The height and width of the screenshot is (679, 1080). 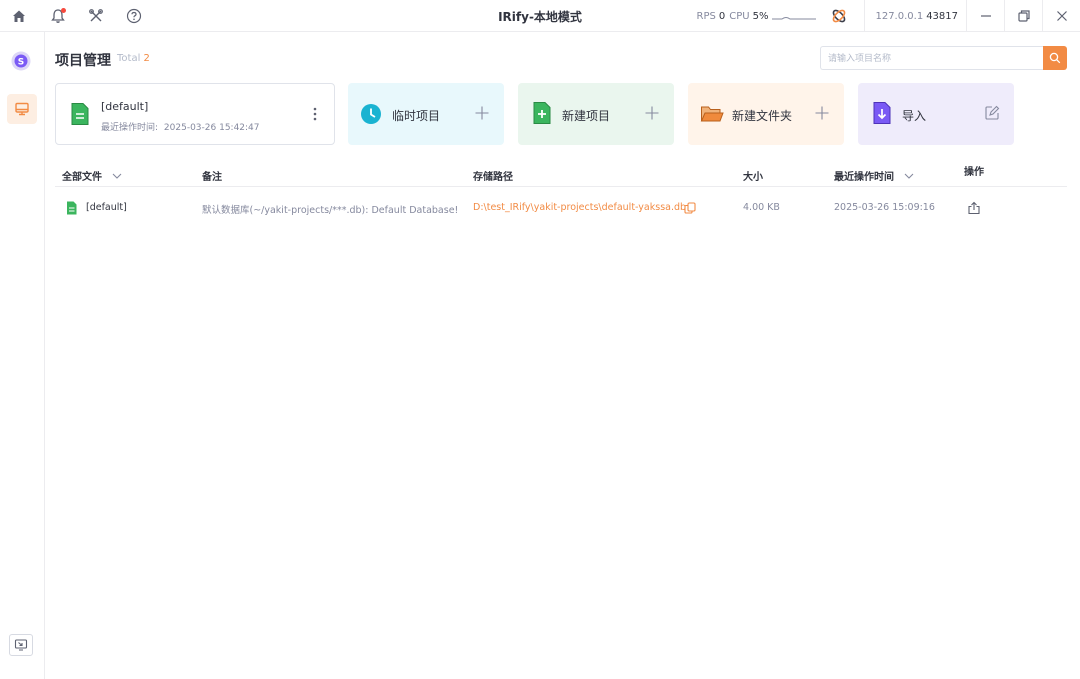 I want to click on total-count: Total 2, so click(x=133, y=58).